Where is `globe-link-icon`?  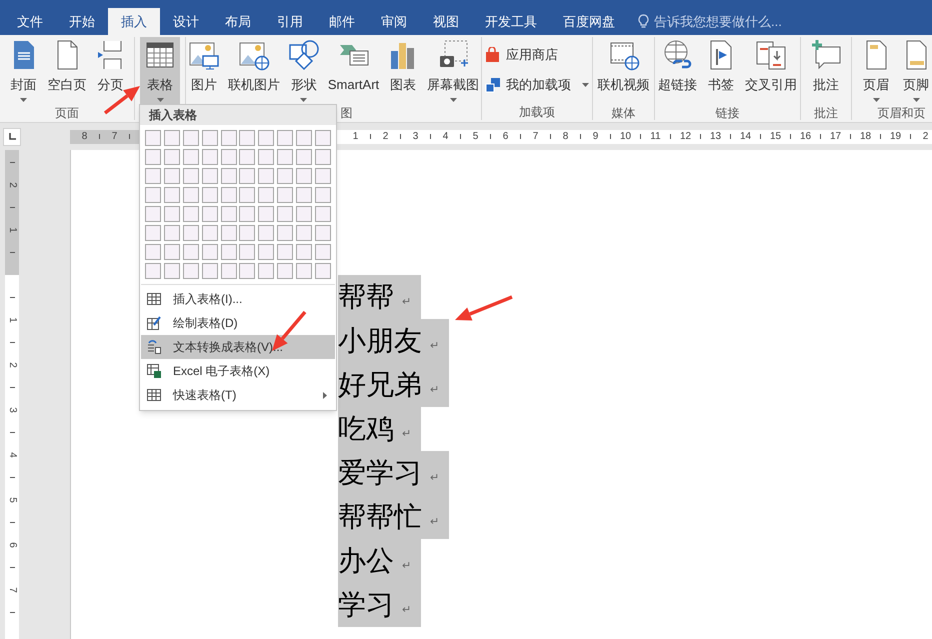
globe-link-icon is located at coordinates (678, 55).